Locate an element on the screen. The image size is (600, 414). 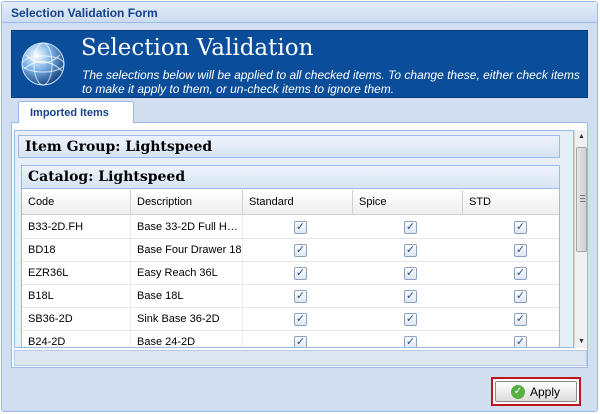
column-header-description: Description is located at coordinates (187, 202).